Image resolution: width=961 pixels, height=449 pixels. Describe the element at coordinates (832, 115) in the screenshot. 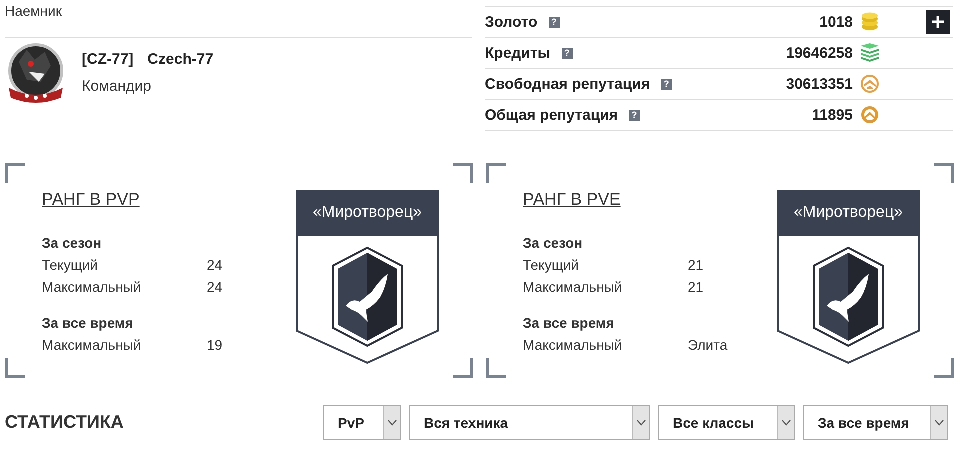

I see `currency-value: 11895` at that location.